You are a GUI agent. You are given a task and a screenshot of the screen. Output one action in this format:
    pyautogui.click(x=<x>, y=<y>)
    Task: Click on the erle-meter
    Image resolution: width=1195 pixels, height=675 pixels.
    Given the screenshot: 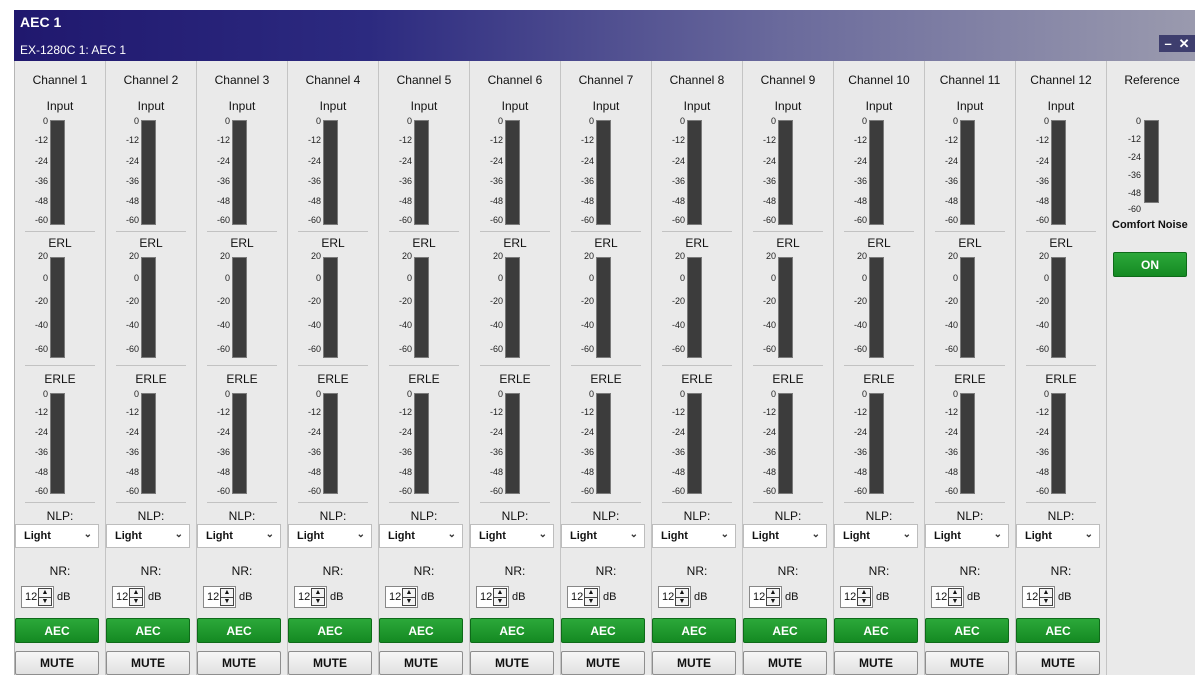 What is the action you would take?
    pyautogui.click(x=239, y=443)
    